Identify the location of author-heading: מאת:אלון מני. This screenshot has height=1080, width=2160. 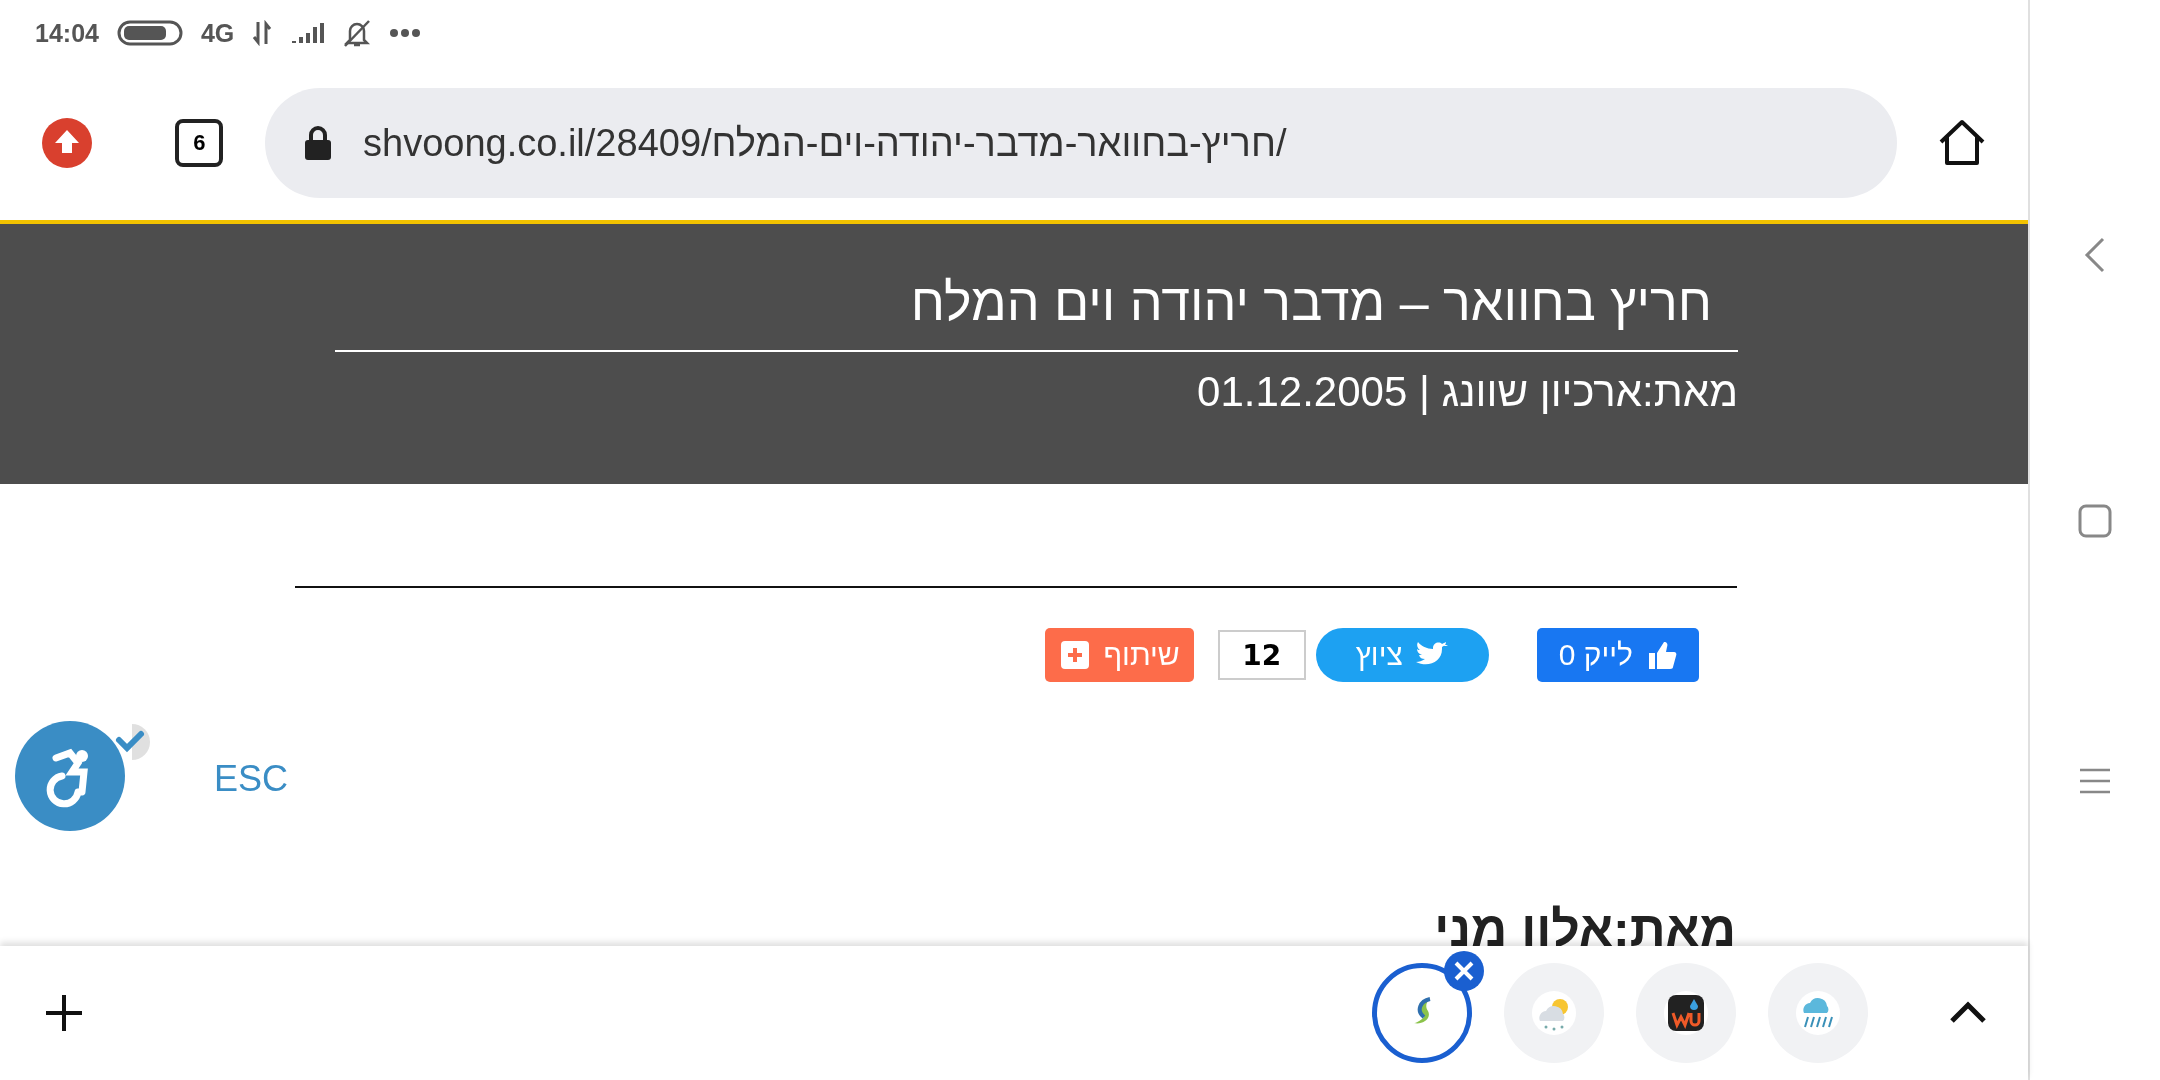
(1585, 929).